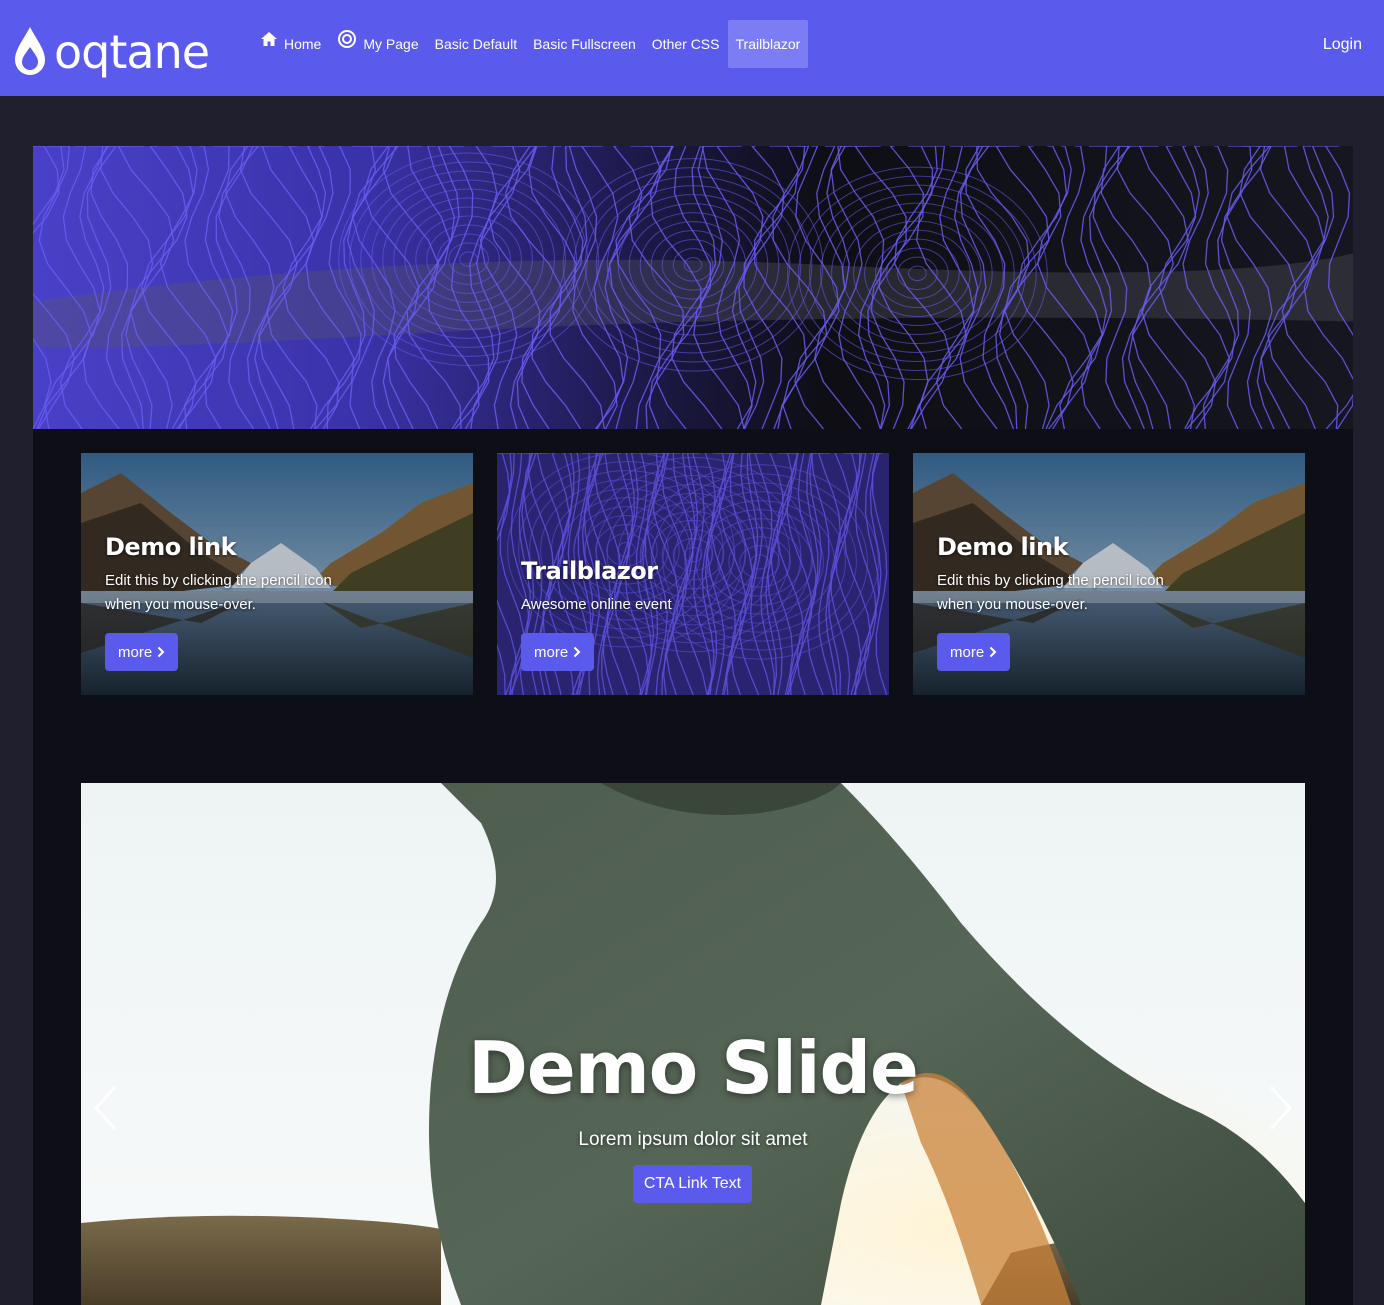 Image resolution: width=1384 pixels, height=1305 pixels. I want to click on nav-item-trailblazor: Trailblazor, so click(768, 44).